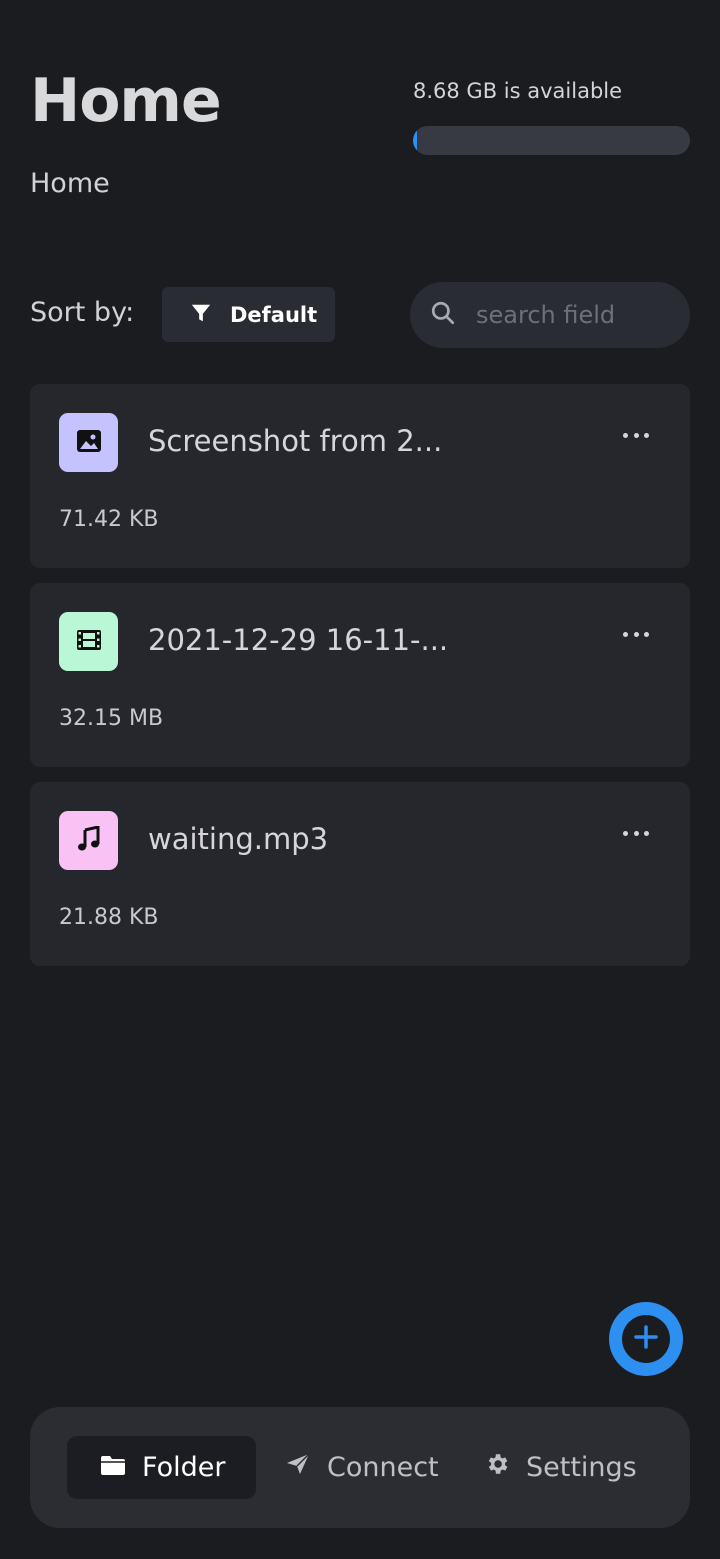 The width and height of the screenshot is (720, 1559). What do you see at coordinates (551, 140) in the screenshot?
I see `storage-progress-bar` at bounding box center [551, 140].